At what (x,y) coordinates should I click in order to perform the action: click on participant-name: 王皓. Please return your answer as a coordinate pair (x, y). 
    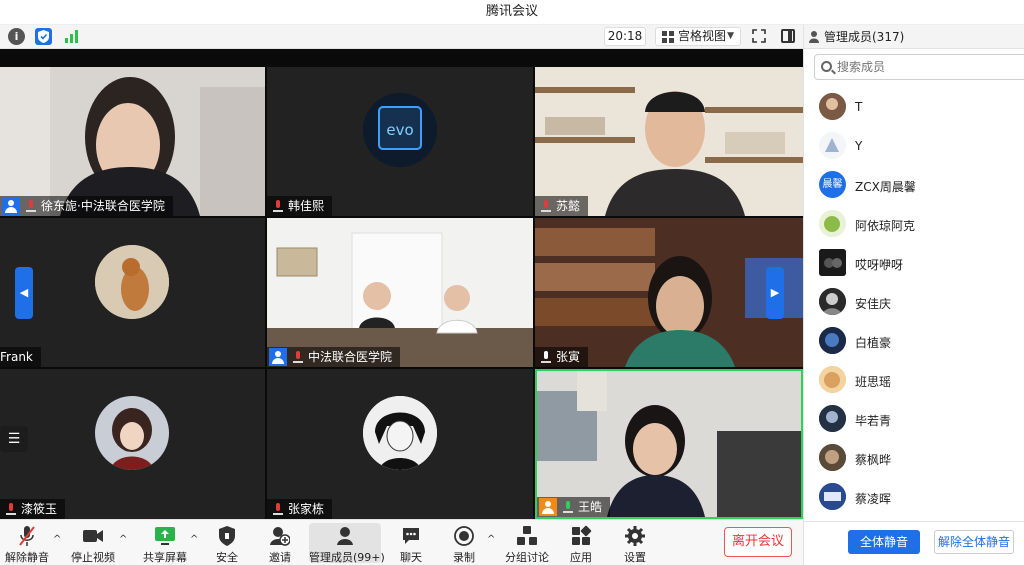
    Looking at the image, I should click on (590, 507).